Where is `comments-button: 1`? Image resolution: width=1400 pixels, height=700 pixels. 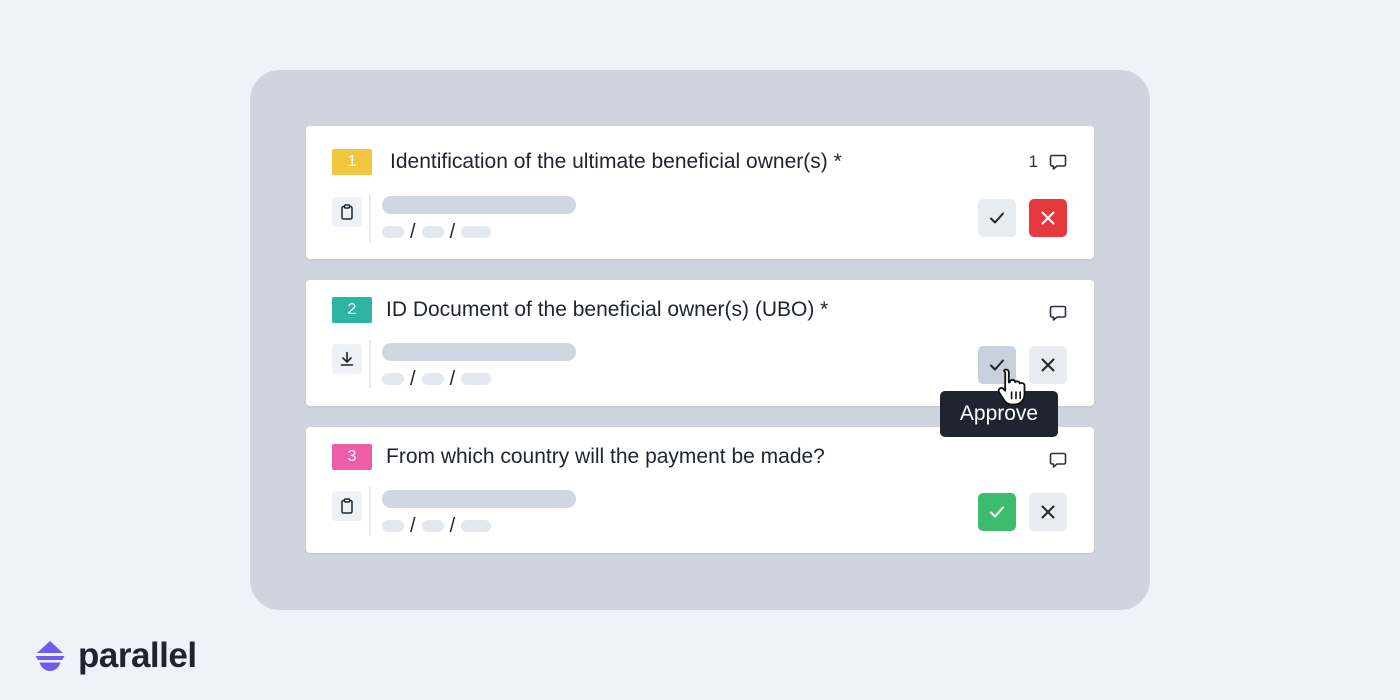
comments-button: 1 is located at coordinates (1048, 162).